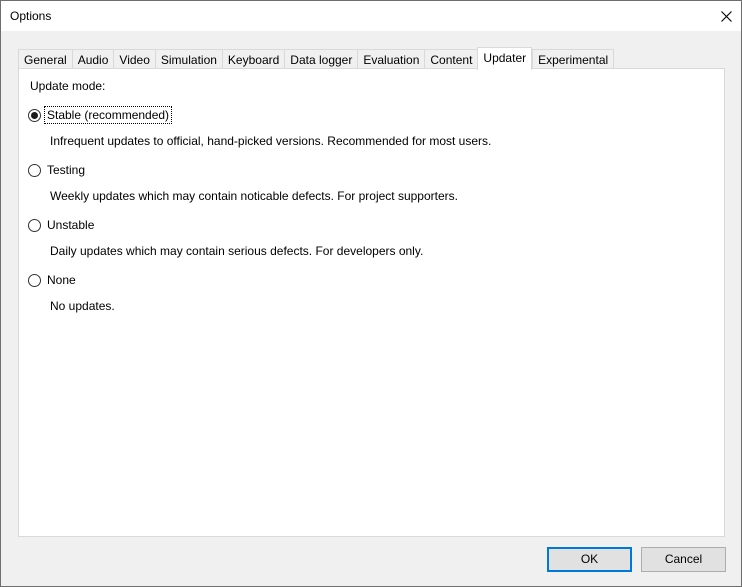 The width and height of the screenshot is (742, 587). What do you see at coordinates (31, 16) in the screenshot?
I see `window-title: Options` at bounding box center [31, 16].